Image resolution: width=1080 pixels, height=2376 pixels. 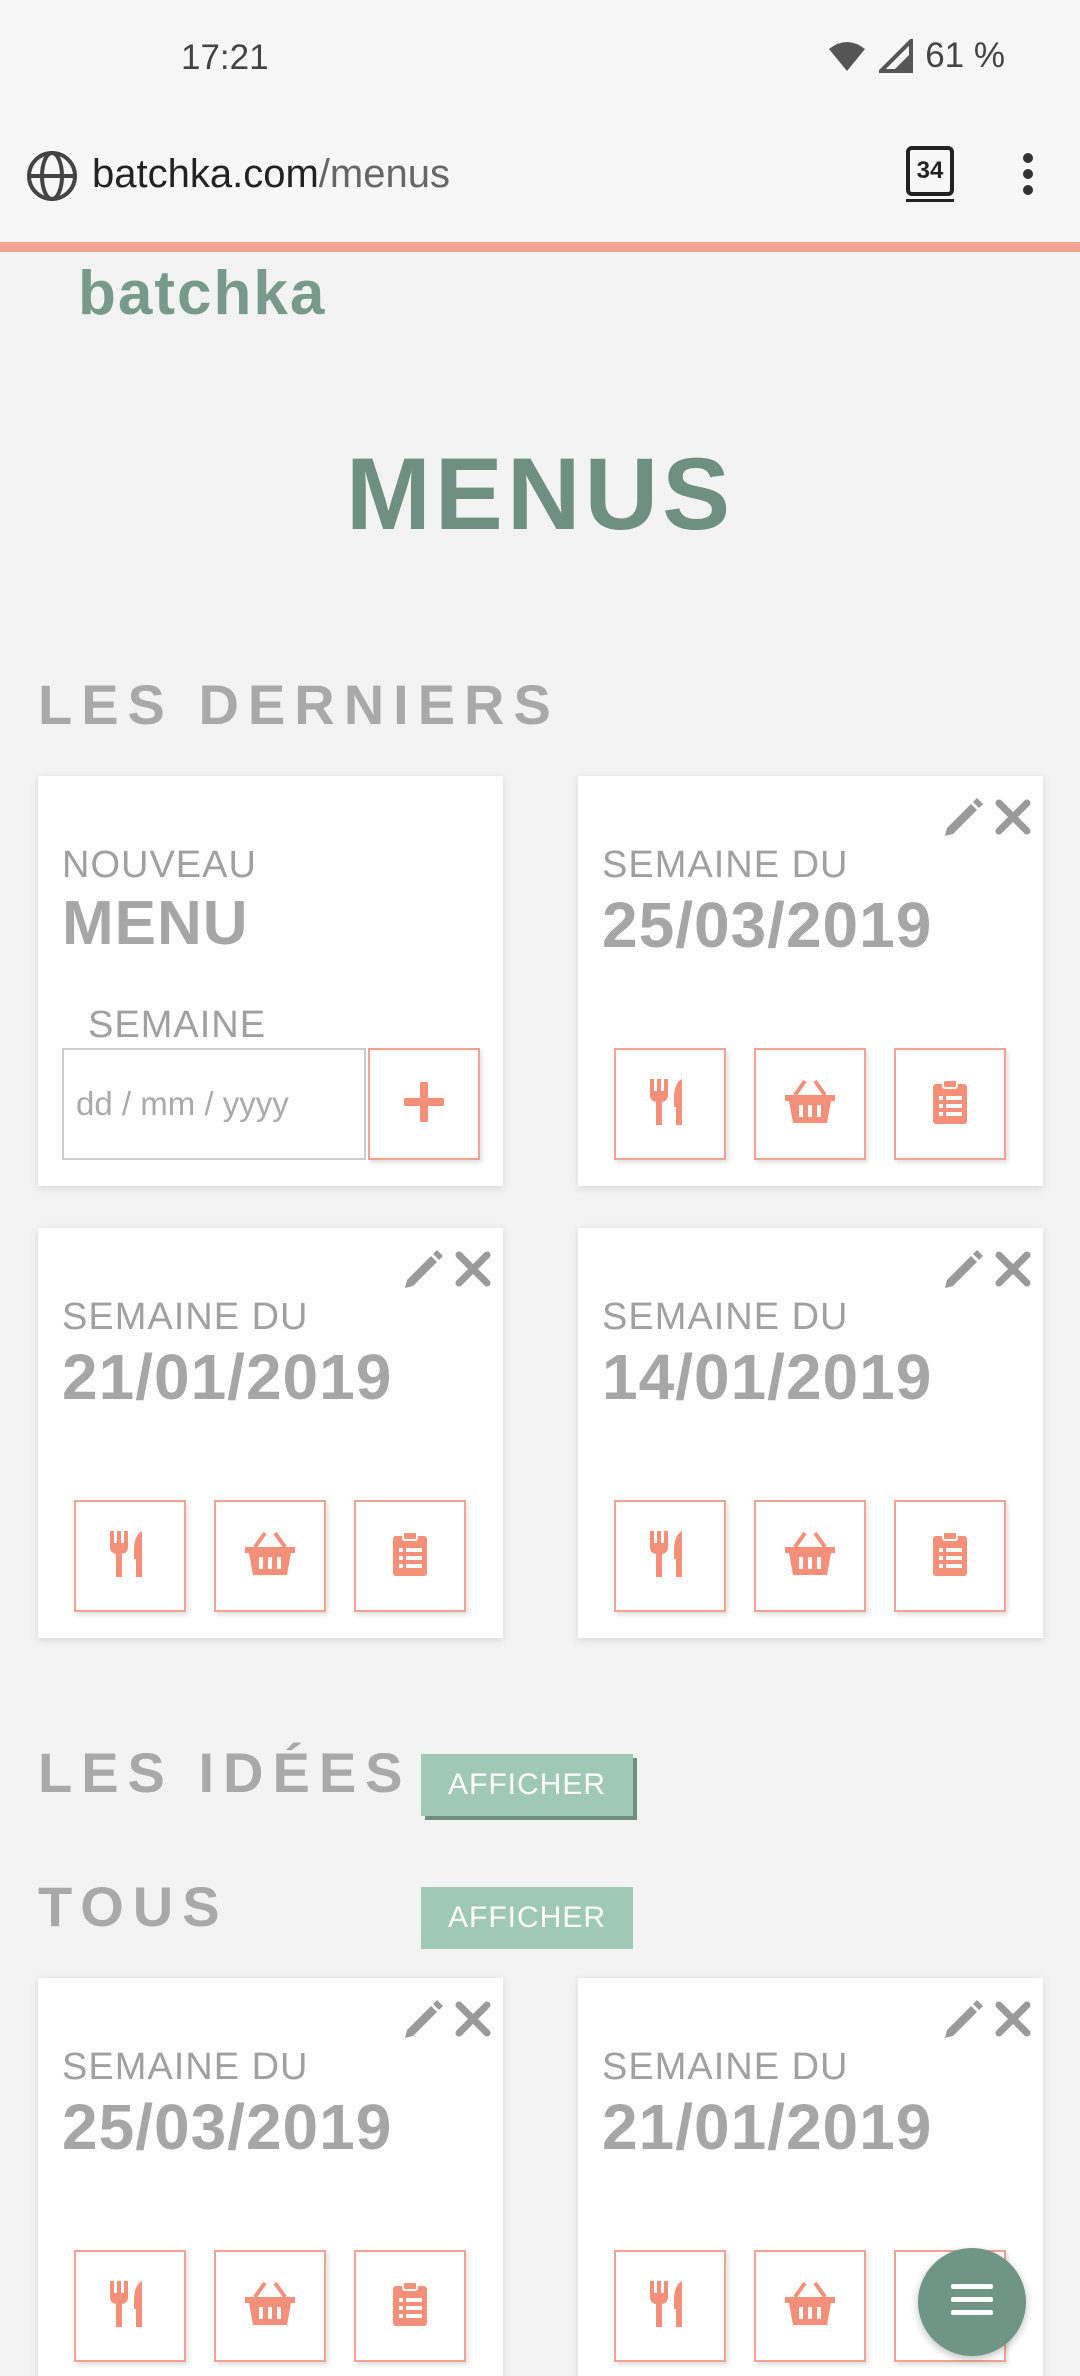 I want to click on menu-card: SEMAINE DU 14/01/2019, so click(x=810, y=1433).